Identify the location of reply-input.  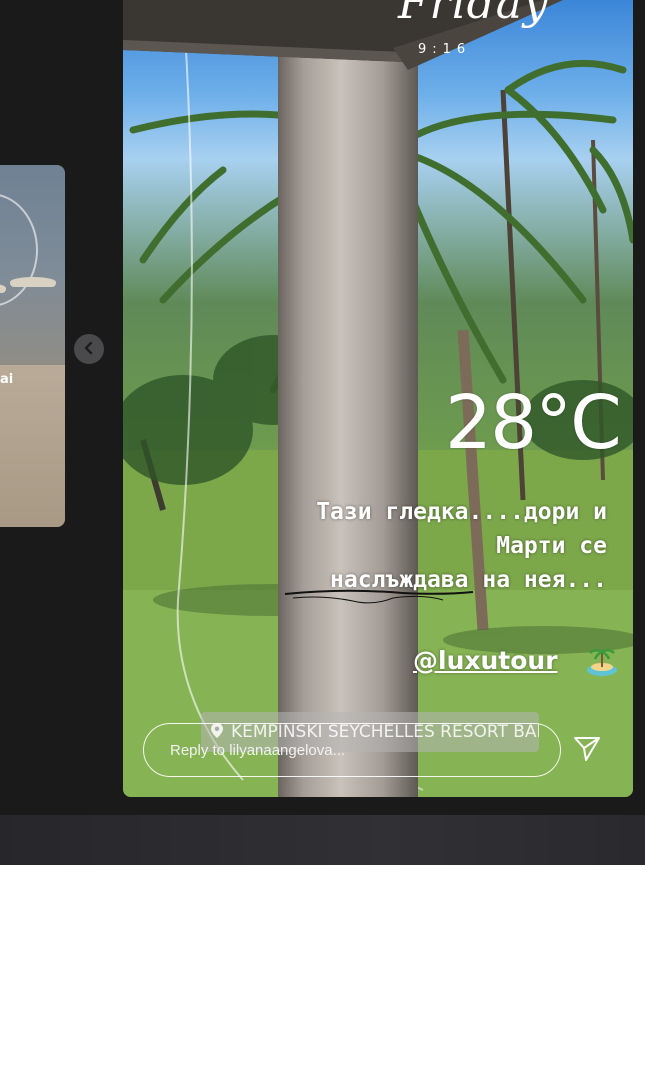
(352, 750).